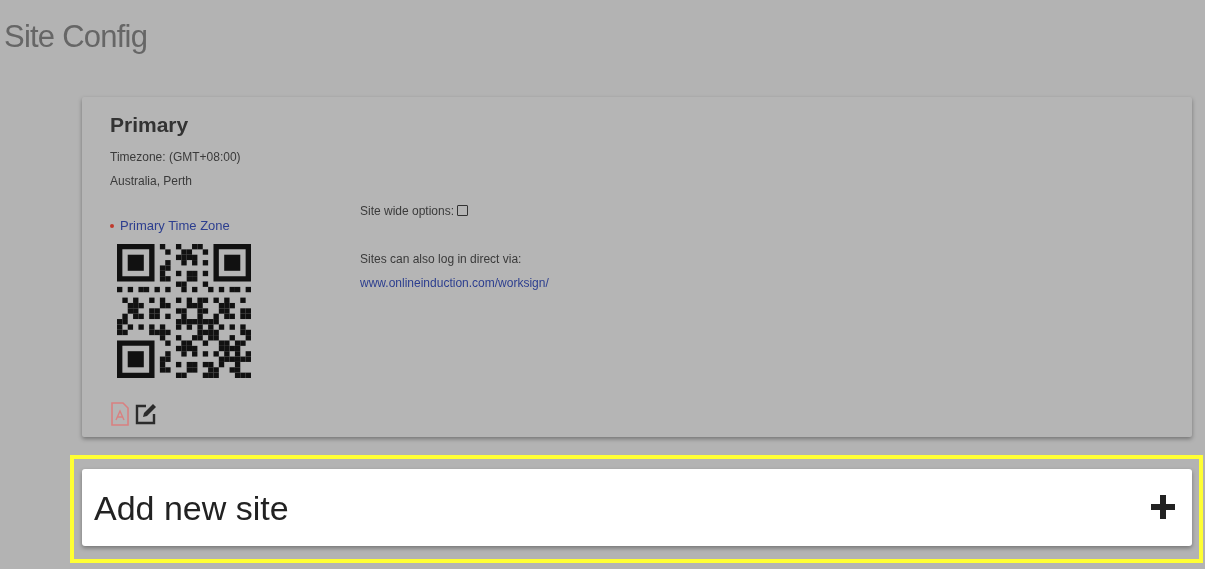 The height and width of the screenshot is (569, 1205). Describe the element at coordinates (407, 211) in the screenshot. I see `site-wide-options-label: Site wide options:` at that location.